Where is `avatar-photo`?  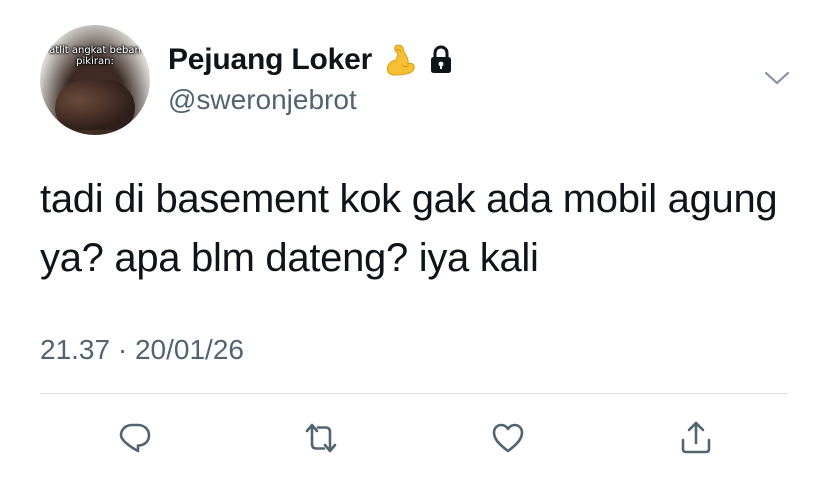 avatar-photo is located at coordinates (95, 105).